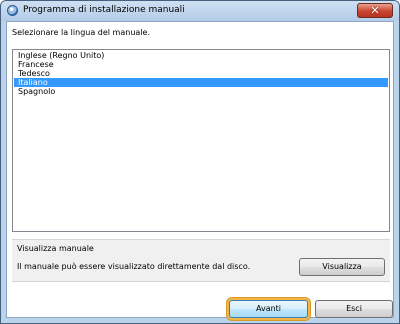 The width and height of the screenshot is (400, 324). What do you see at coordinates (201, 73) in the screenshot?
I see `language-item-german: Tedesco` at bounding box center [201, 73].